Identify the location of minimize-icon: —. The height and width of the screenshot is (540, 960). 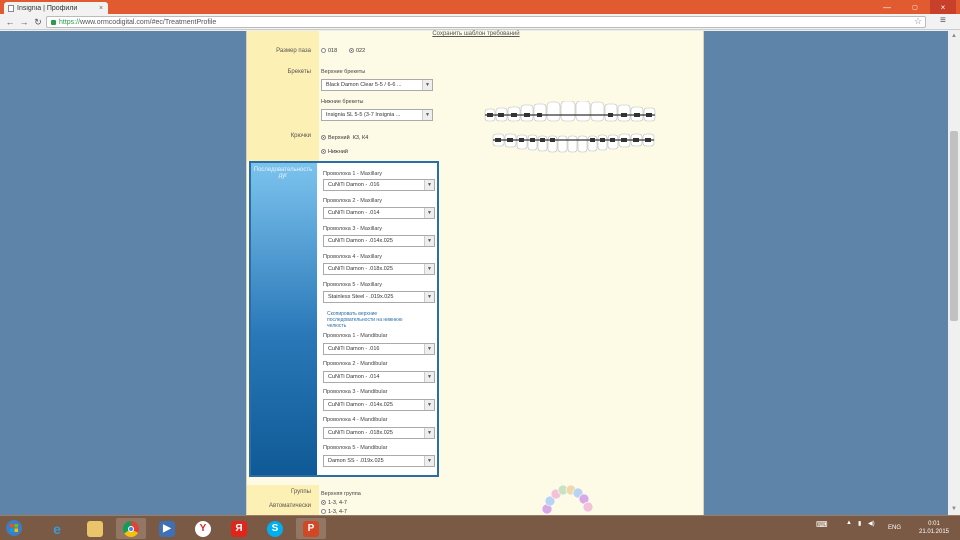
(887, 7).